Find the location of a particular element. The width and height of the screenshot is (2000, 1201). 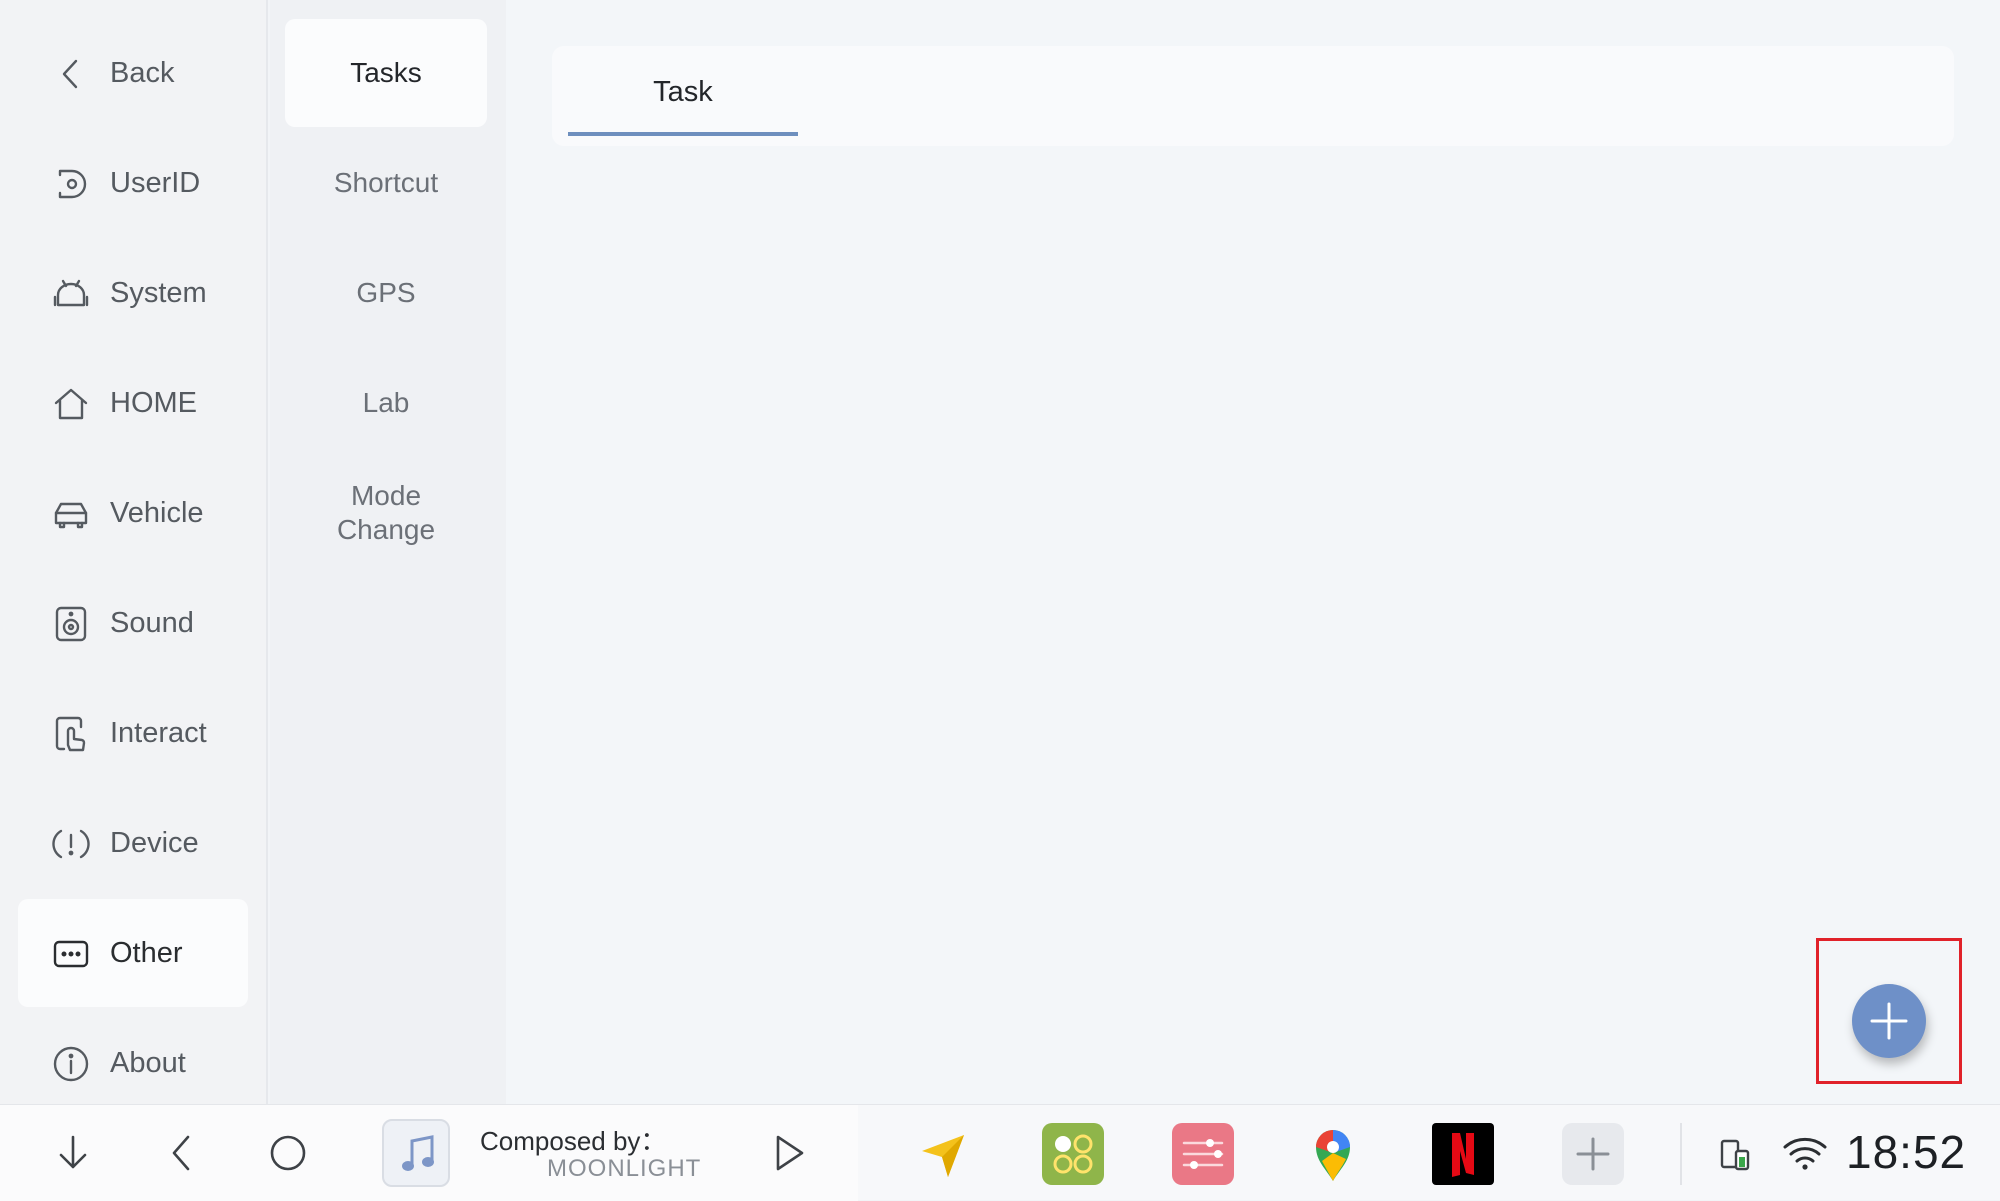

subnav-item-gps: GPS is located at coordinates (386, 293).